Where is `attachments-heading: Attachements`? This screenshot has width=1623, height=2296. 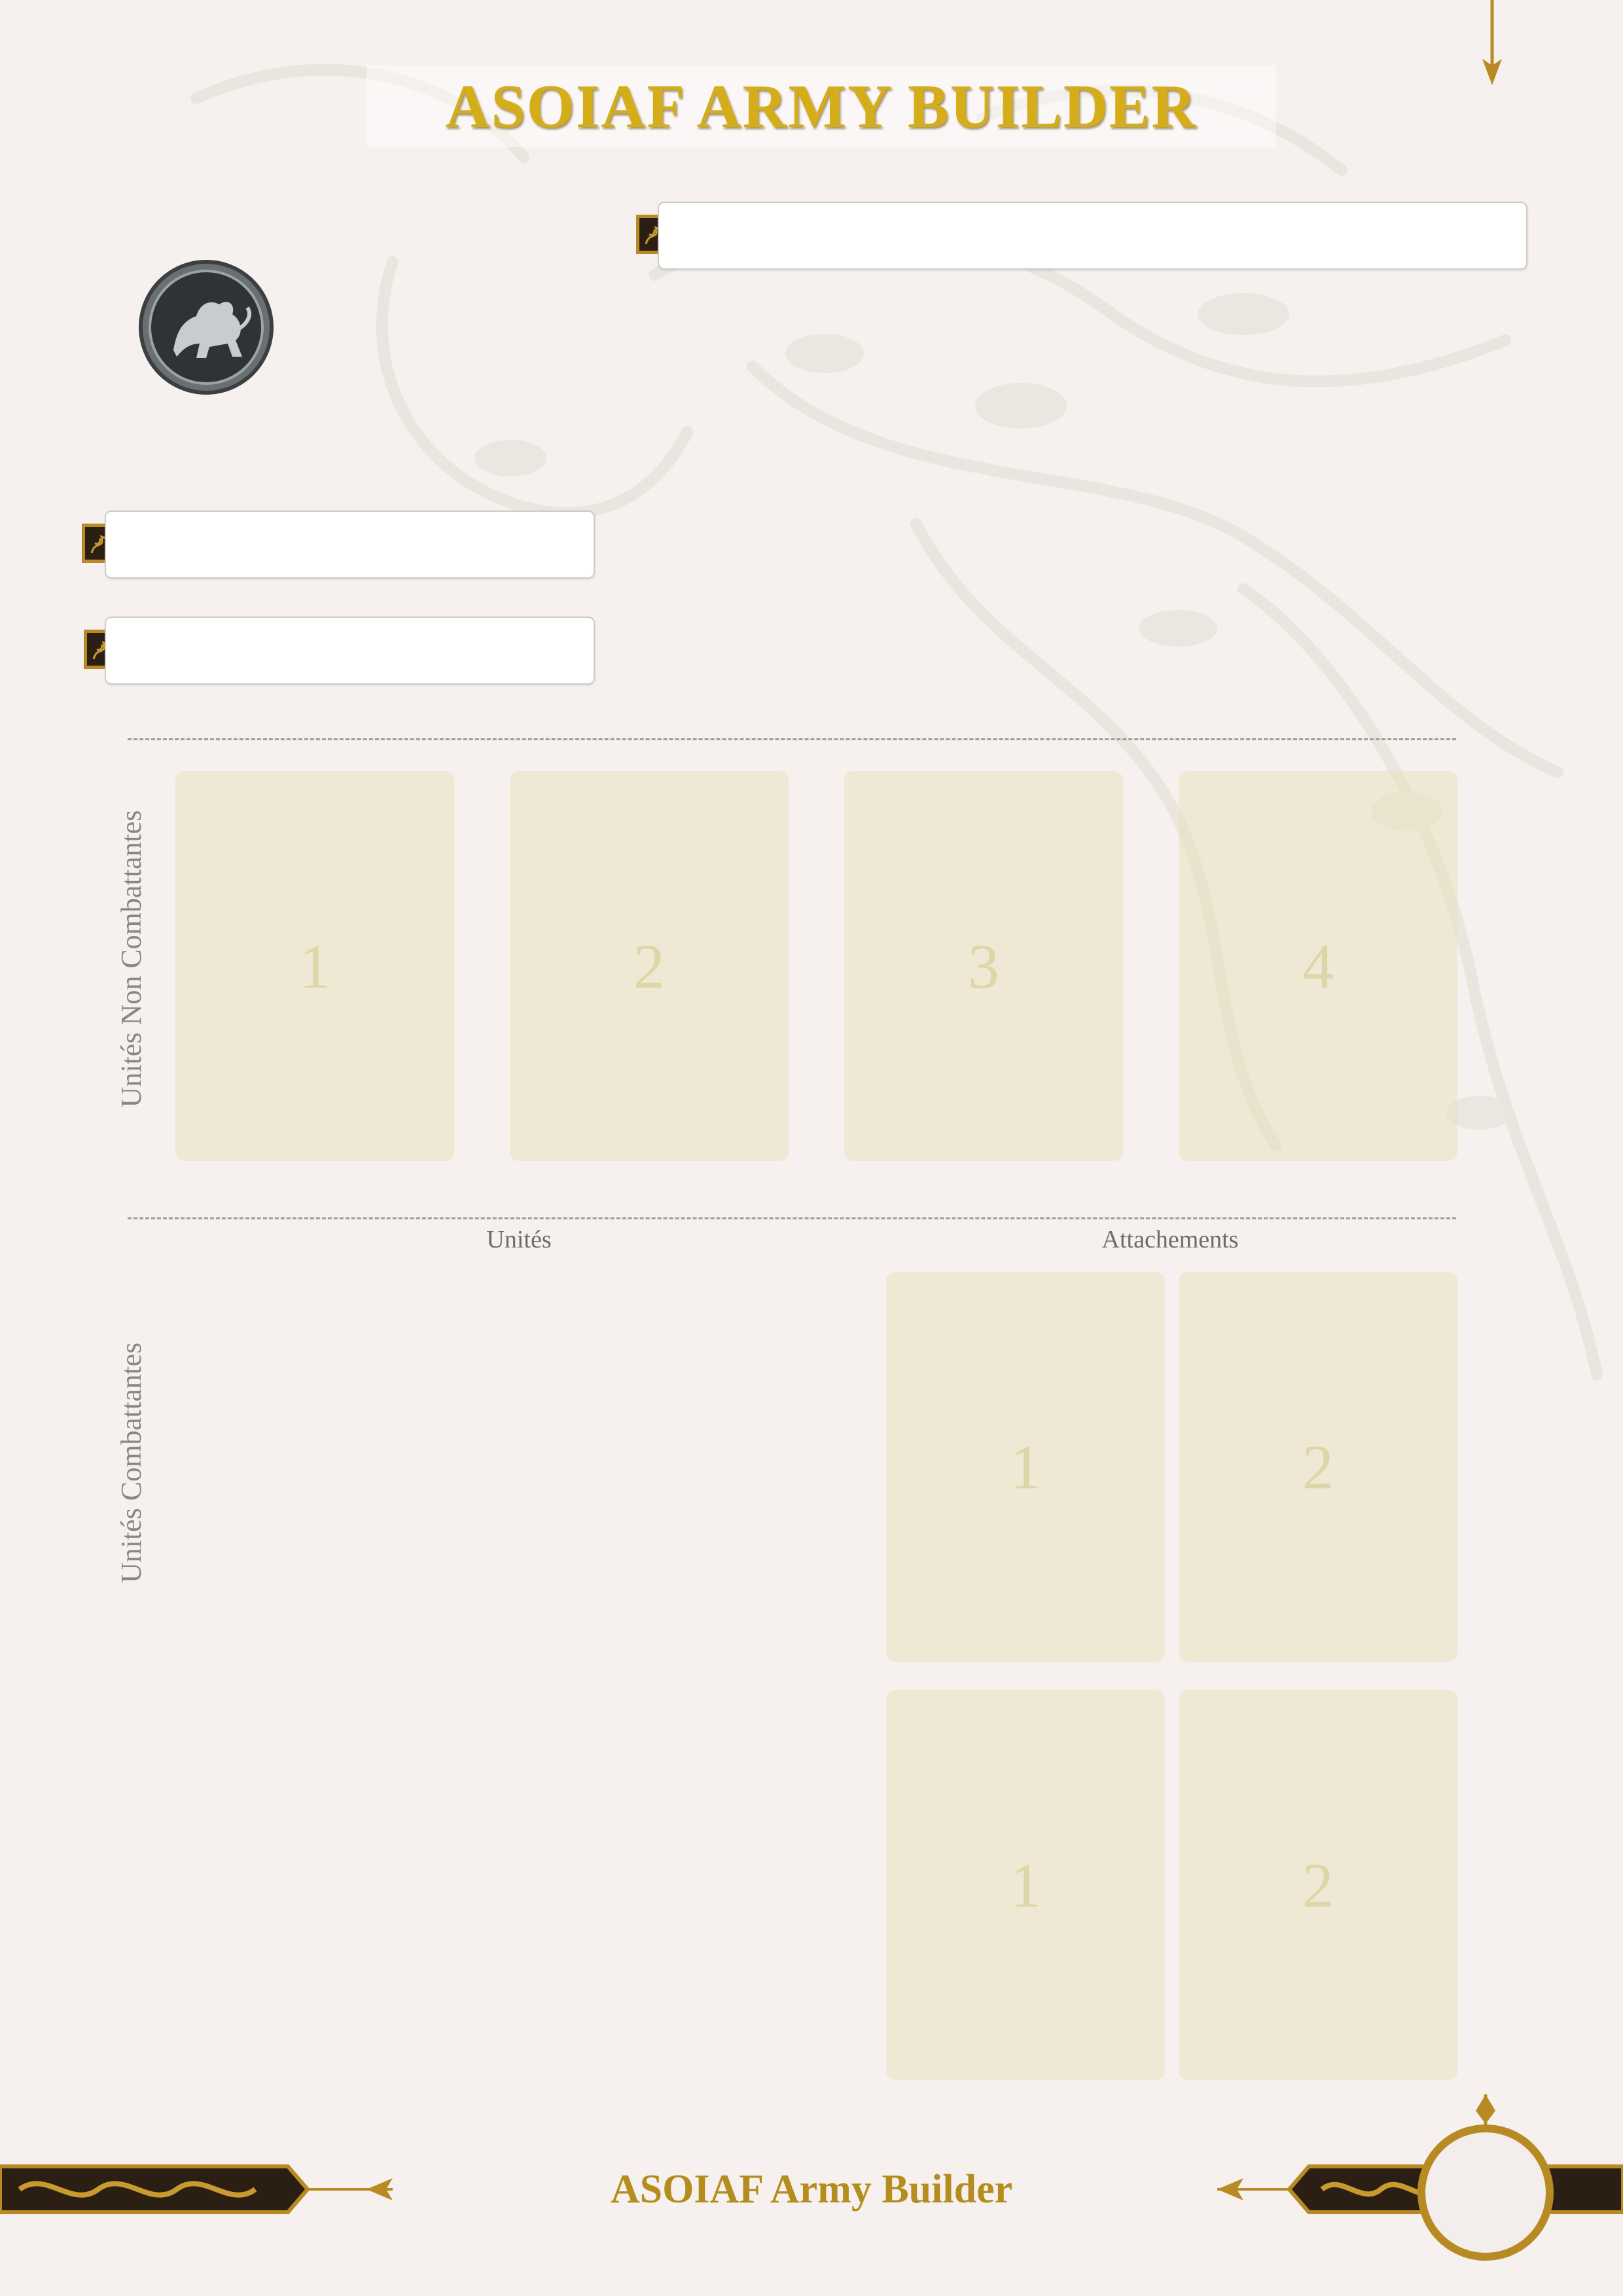
attachments-heading: Attachements is located at coordinates (1170, 1239).